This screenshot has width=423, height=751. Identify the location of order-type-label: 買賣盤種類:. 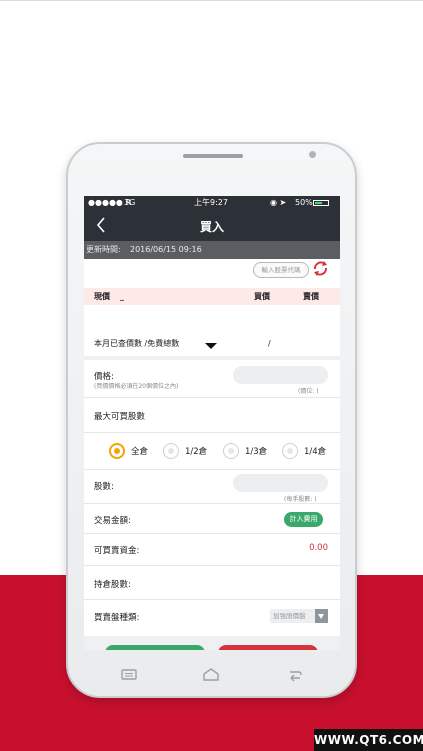
(117, 618).